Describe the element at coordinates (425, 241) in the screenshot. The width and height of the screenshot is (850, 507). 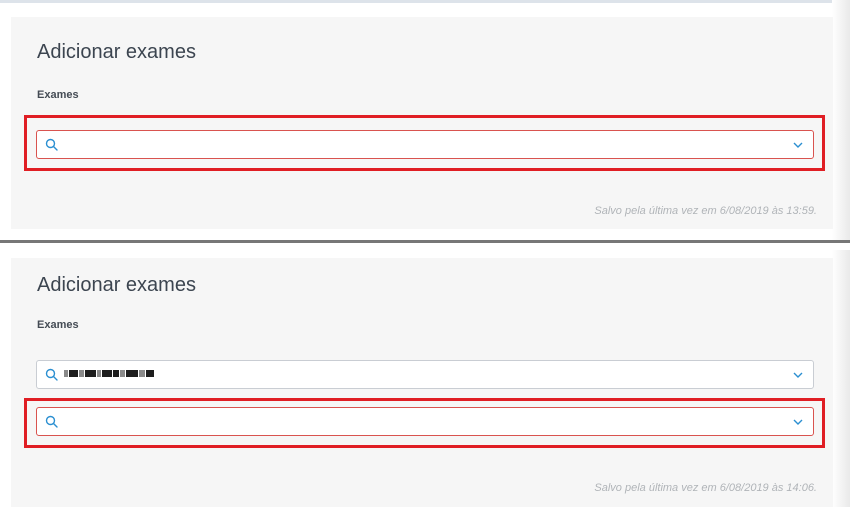
I see `screenshot-divider` at that location.